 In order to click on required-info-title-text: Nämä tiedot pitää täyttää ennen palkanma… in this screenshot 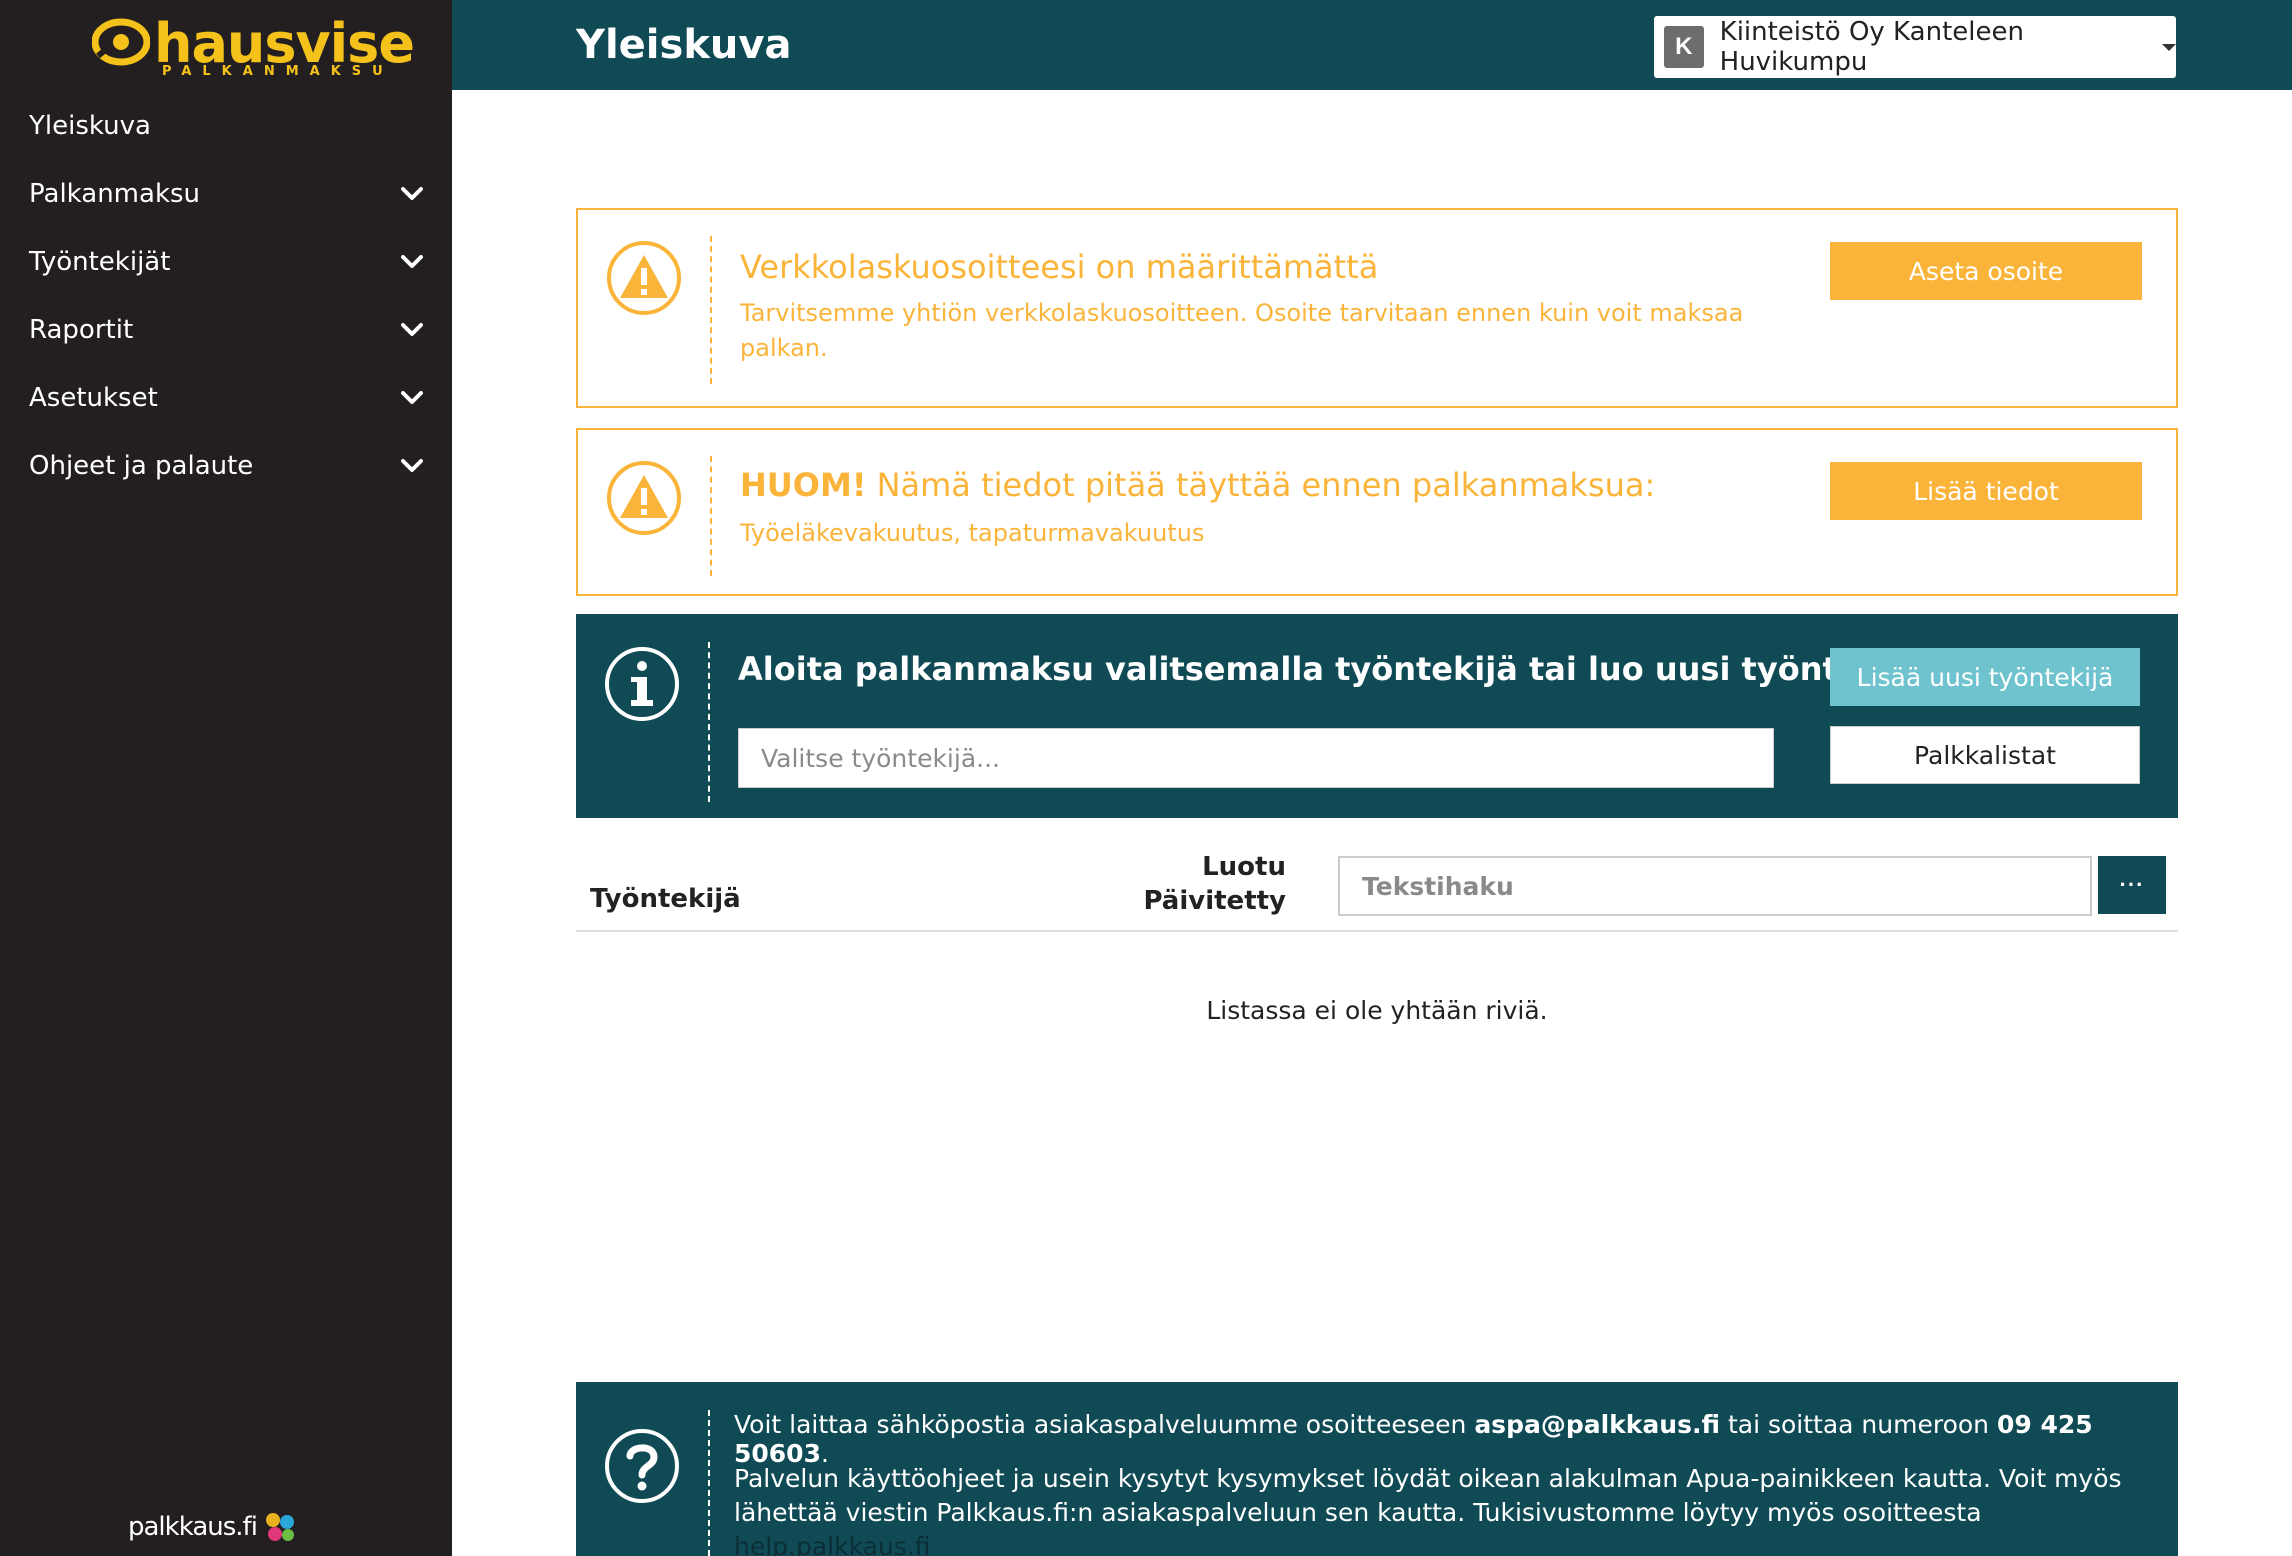, I will do `click(1261, 485)`.